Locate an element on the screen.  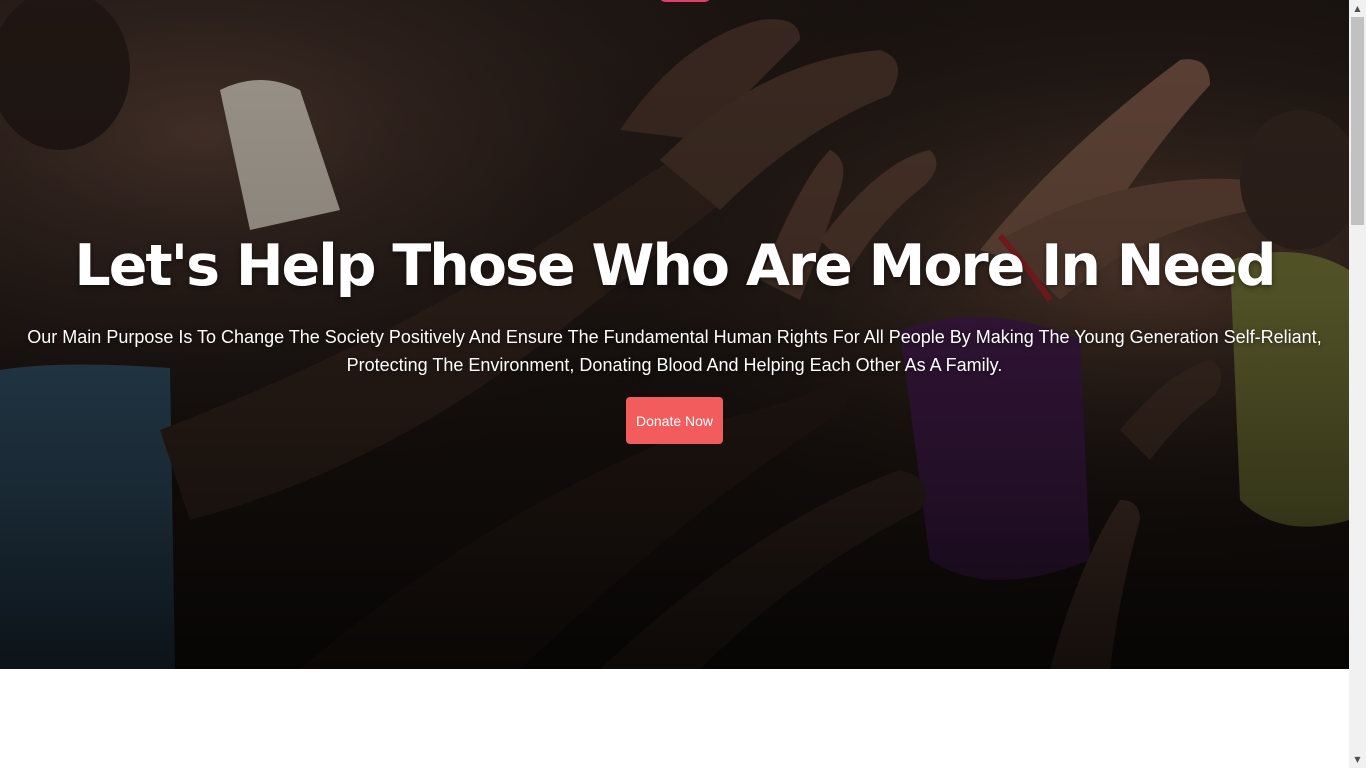
scroll-down-arrow-icon: ▼ is located at coordinates (1357, 759).